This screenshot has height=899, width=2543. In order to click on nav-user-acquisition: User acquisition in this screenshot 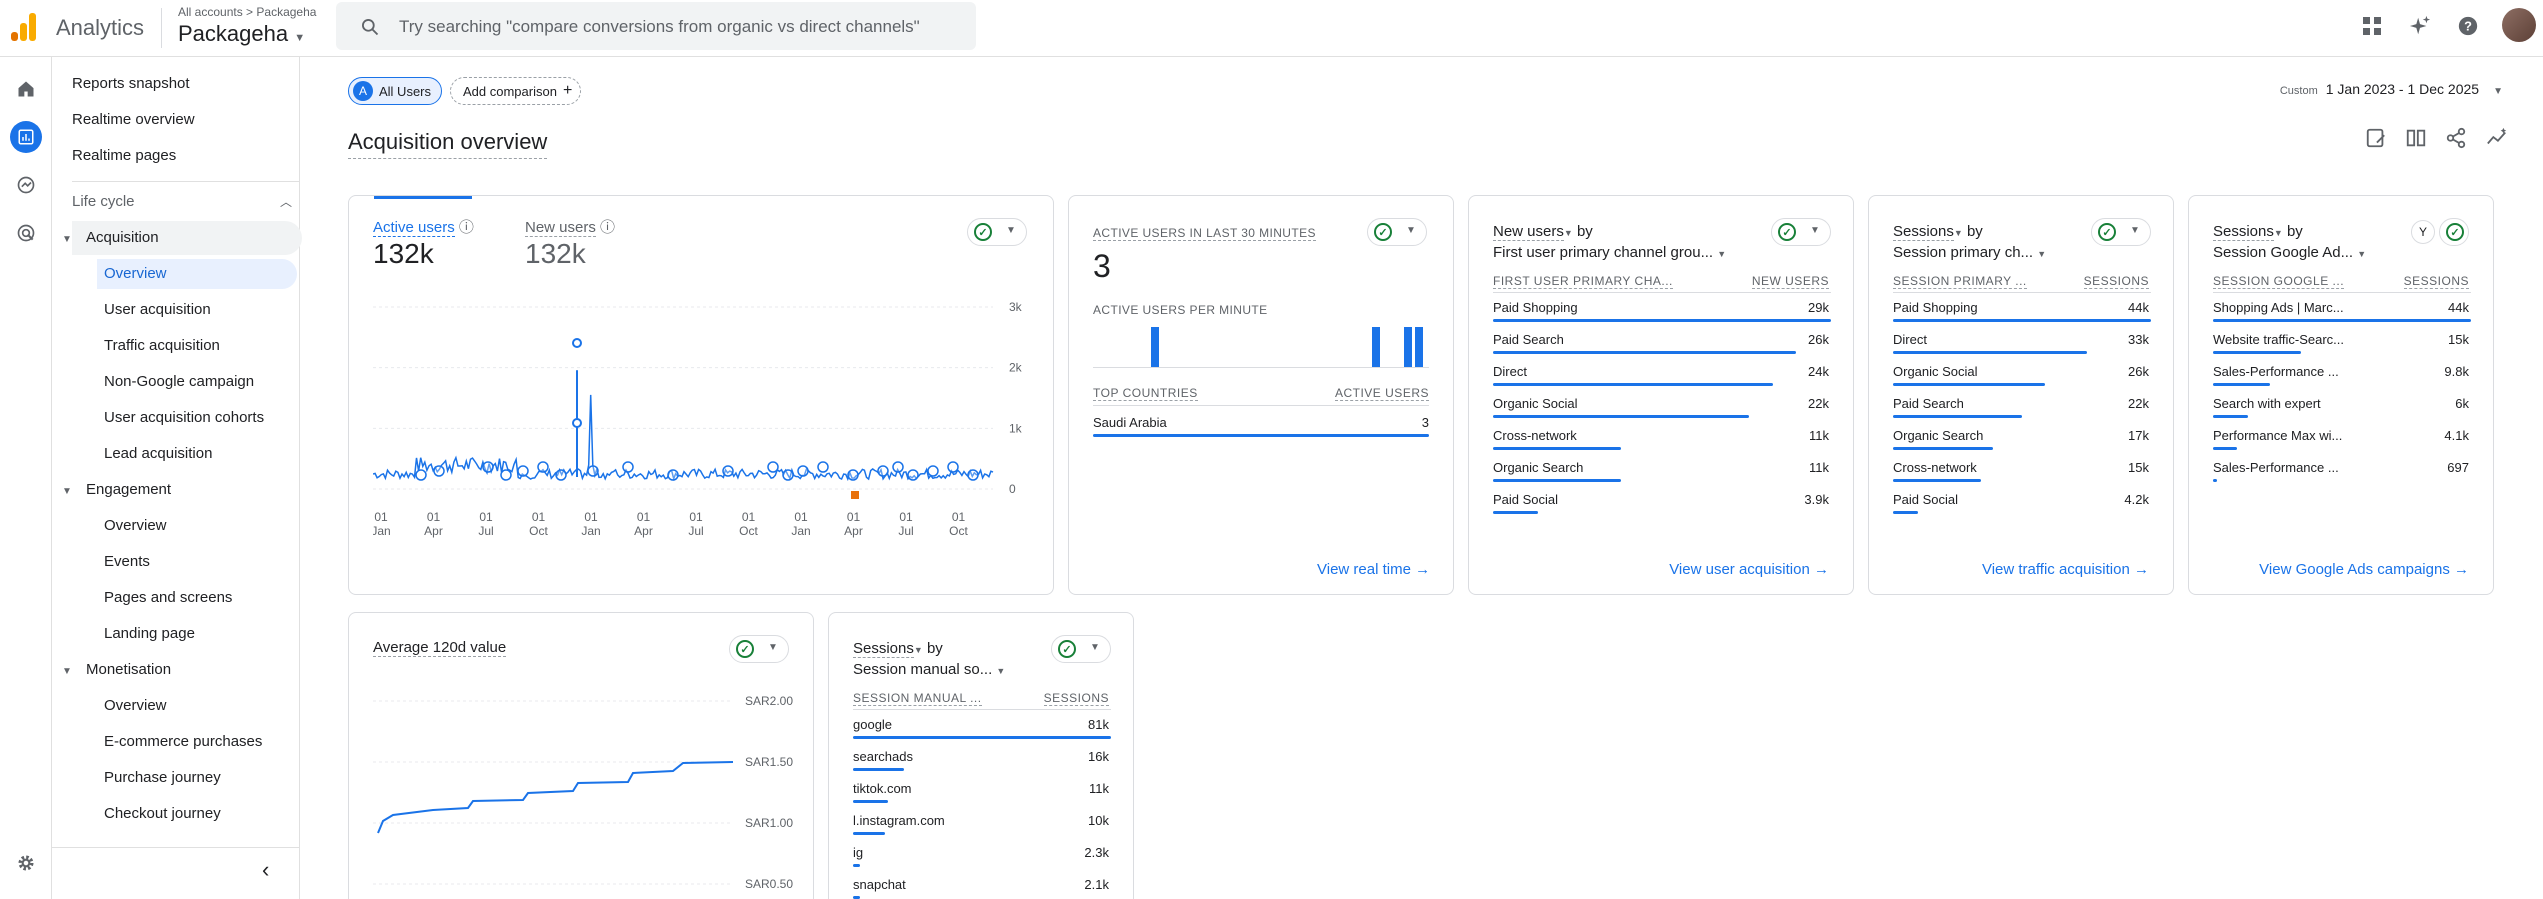, I will do `click(157, 310)`.